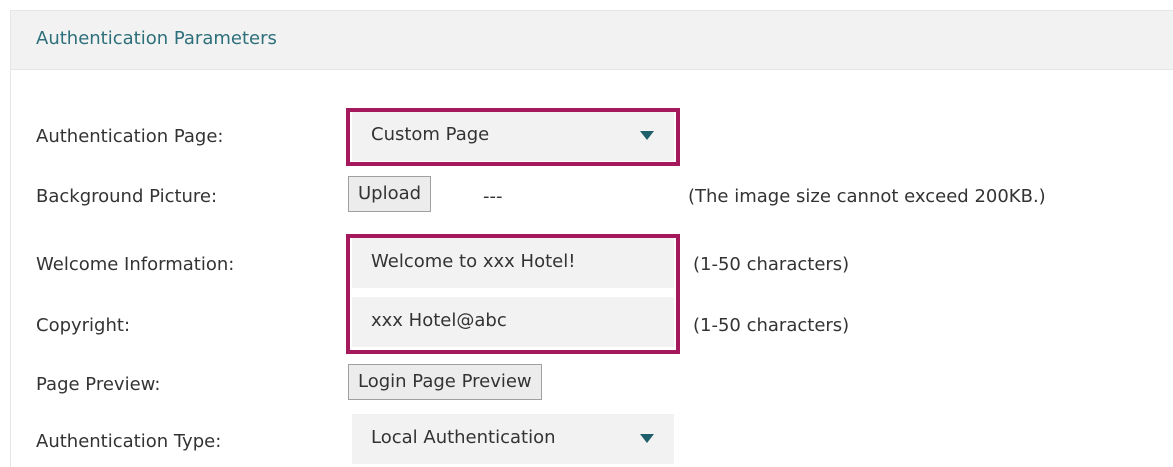 This screenshot has width=1173, height=467. What do you see at coordinates (129, 441) in the screenshot?
I see `auth-type-label: Authentication Type:` at bounding box center [129, 441].